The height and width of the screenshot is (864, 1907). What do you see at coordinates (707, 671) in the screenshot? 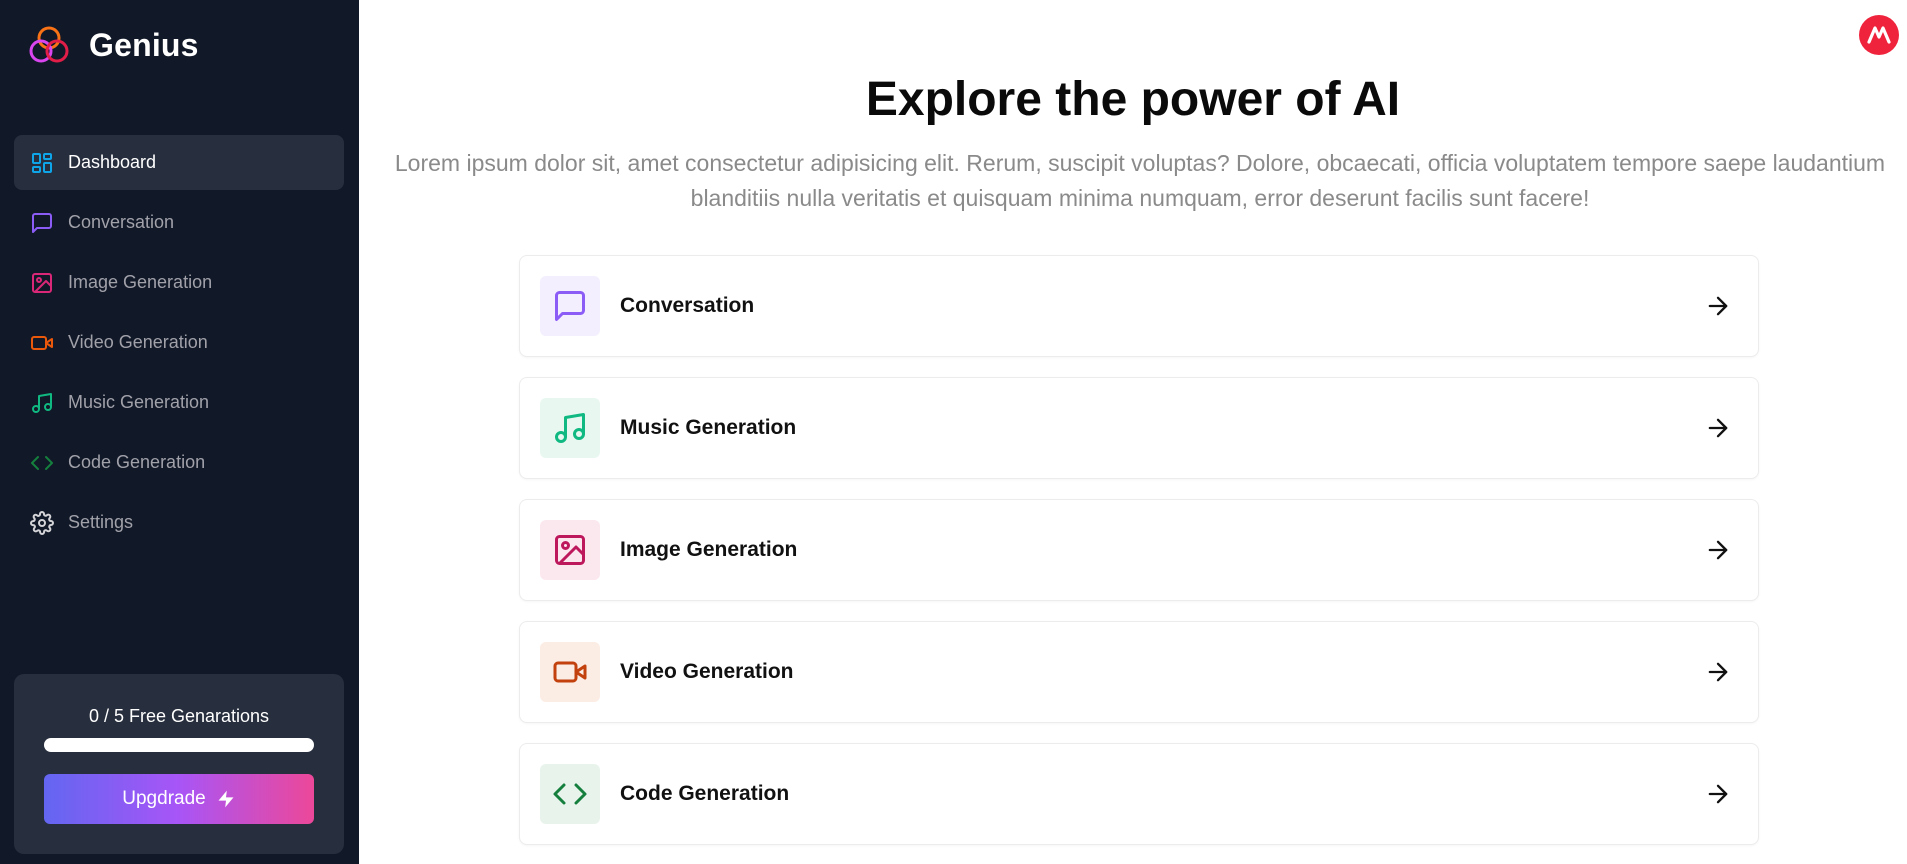
I see `tool-label: Video Generation` at bounding box center [707, 671].